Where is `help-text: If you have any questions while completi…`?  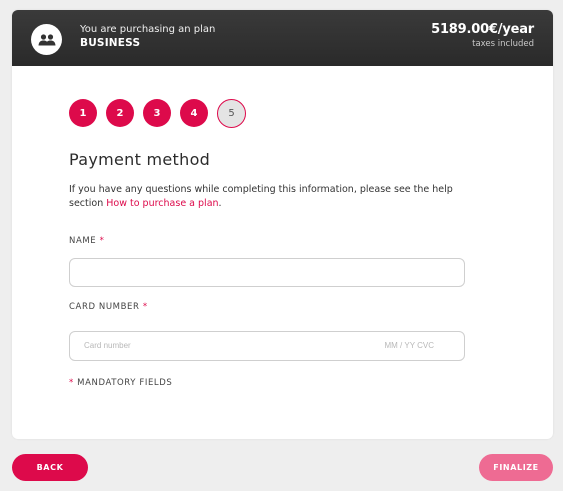
help-text: If you have any questions while completi… is located at coordinates (279, 197).